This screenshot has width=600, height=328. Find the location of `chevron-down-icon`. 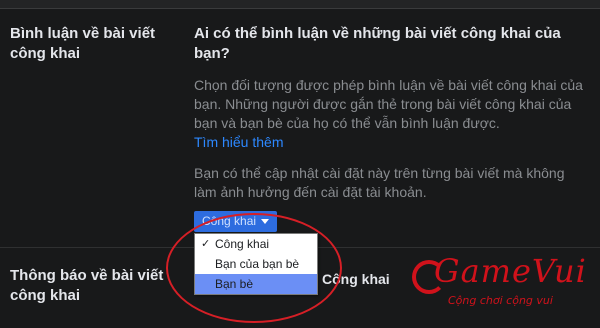

chevron-down-icon is located at coordinates (265, 221).